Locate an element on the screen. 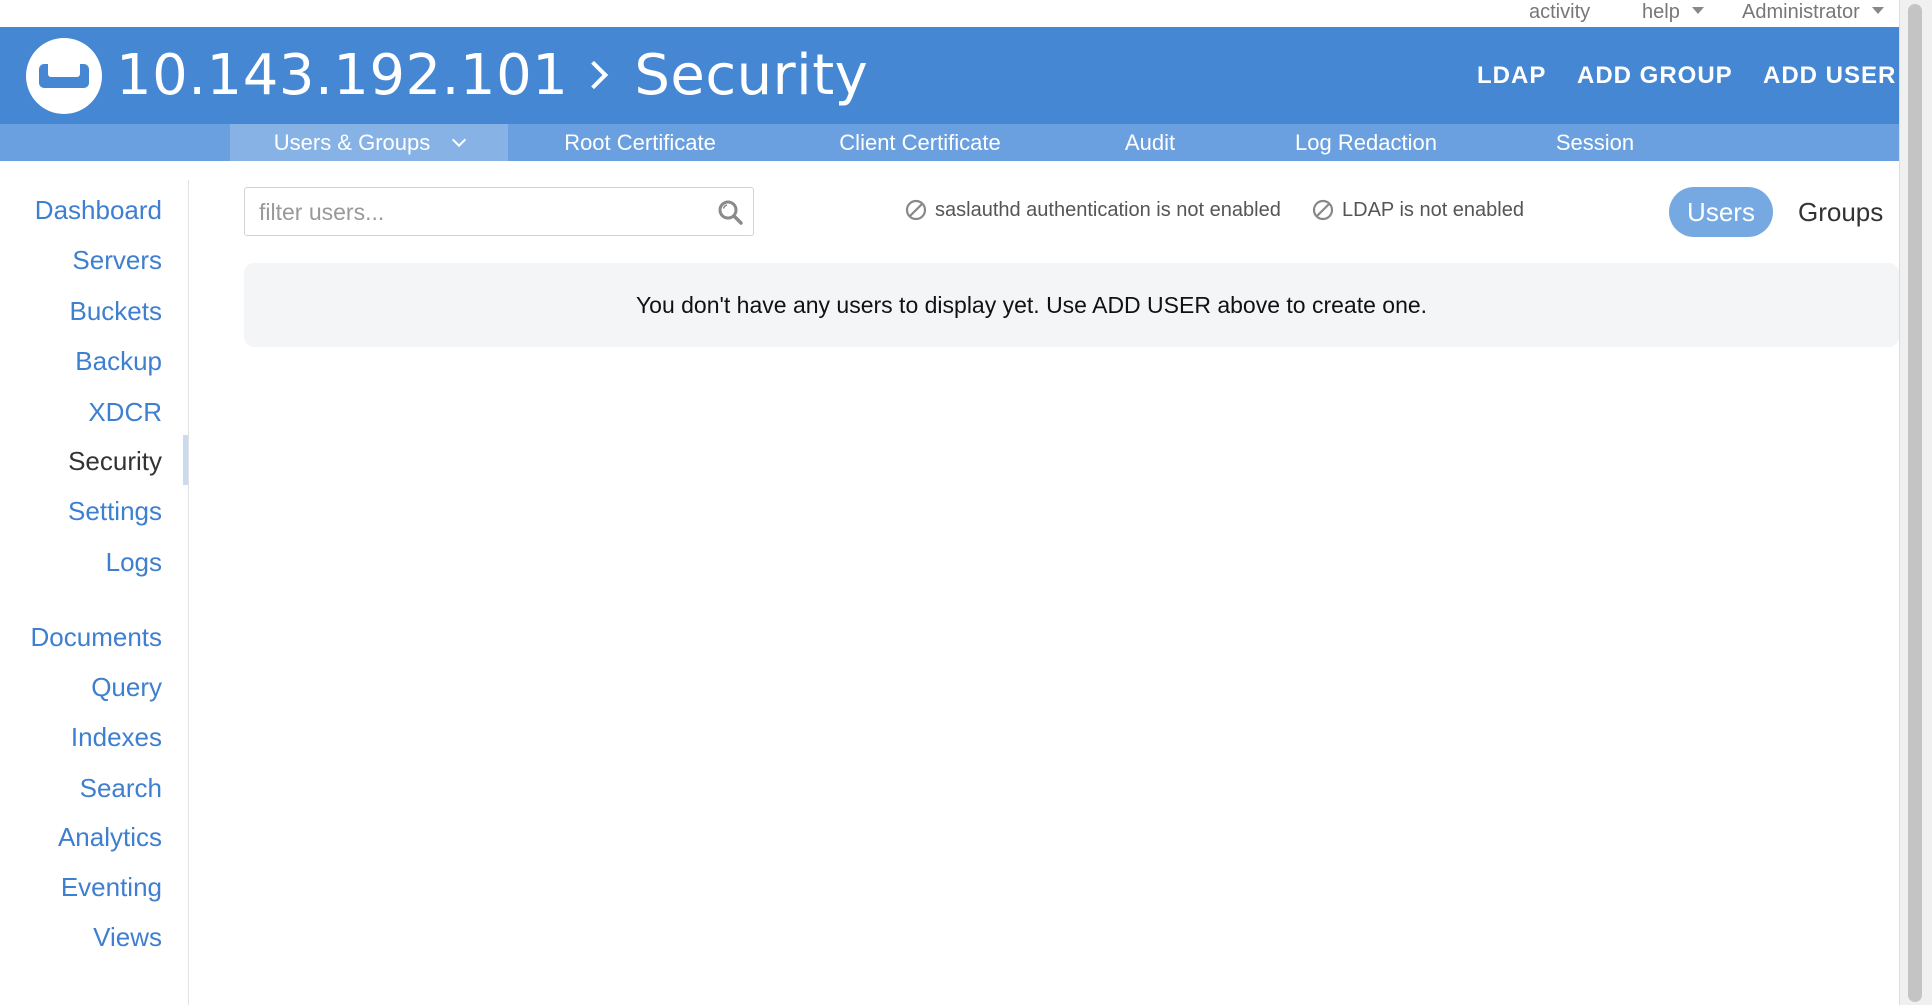  help-menu: help is located at coordinates (1673, 13).